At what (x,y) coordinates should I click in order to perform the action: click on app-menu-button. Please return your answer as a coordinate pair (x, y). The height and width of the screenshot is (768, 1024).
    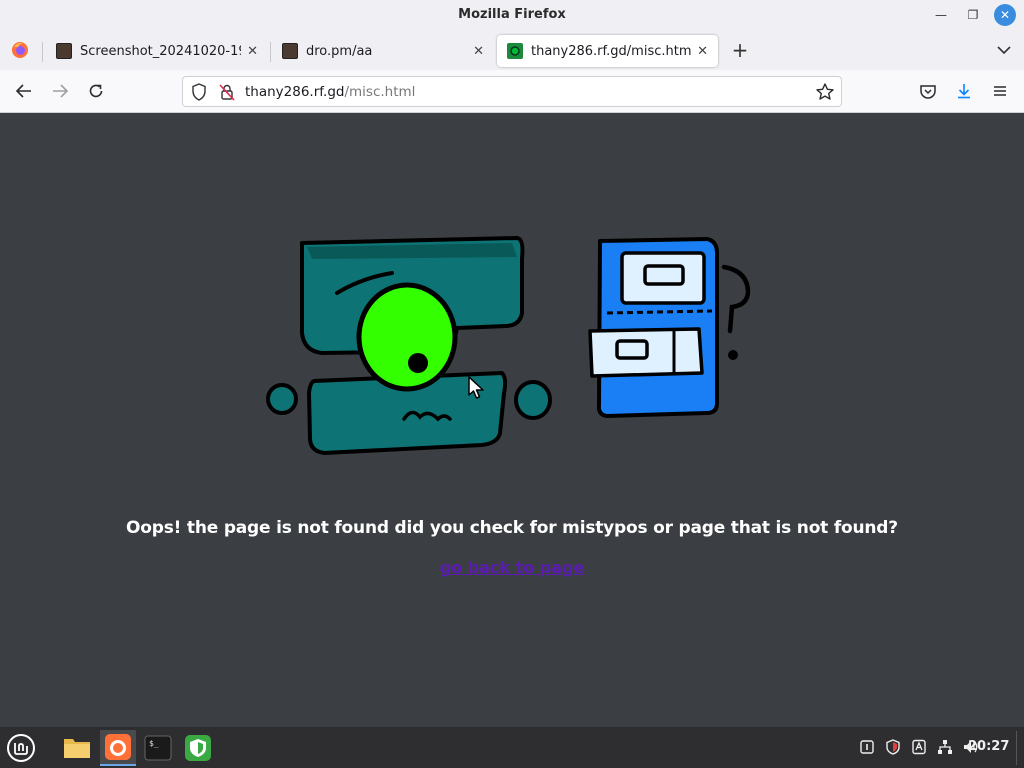
    Looking at the image, I should click on (1000, 91).